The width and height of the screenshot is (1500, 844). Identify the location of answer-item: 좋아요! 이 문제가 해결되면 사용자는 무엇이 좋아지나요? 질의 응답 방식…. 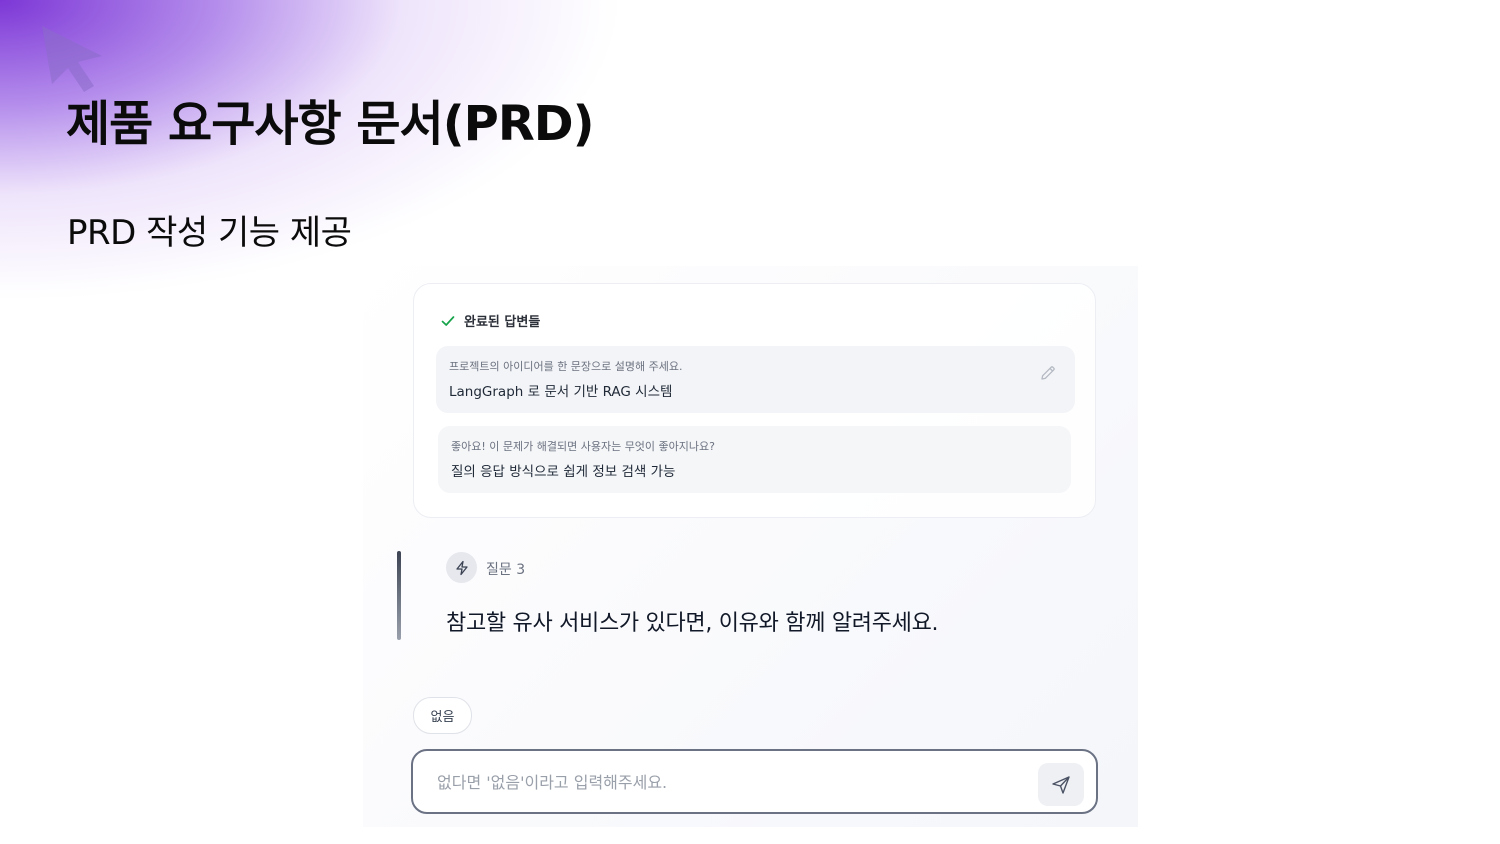
(754, 459).